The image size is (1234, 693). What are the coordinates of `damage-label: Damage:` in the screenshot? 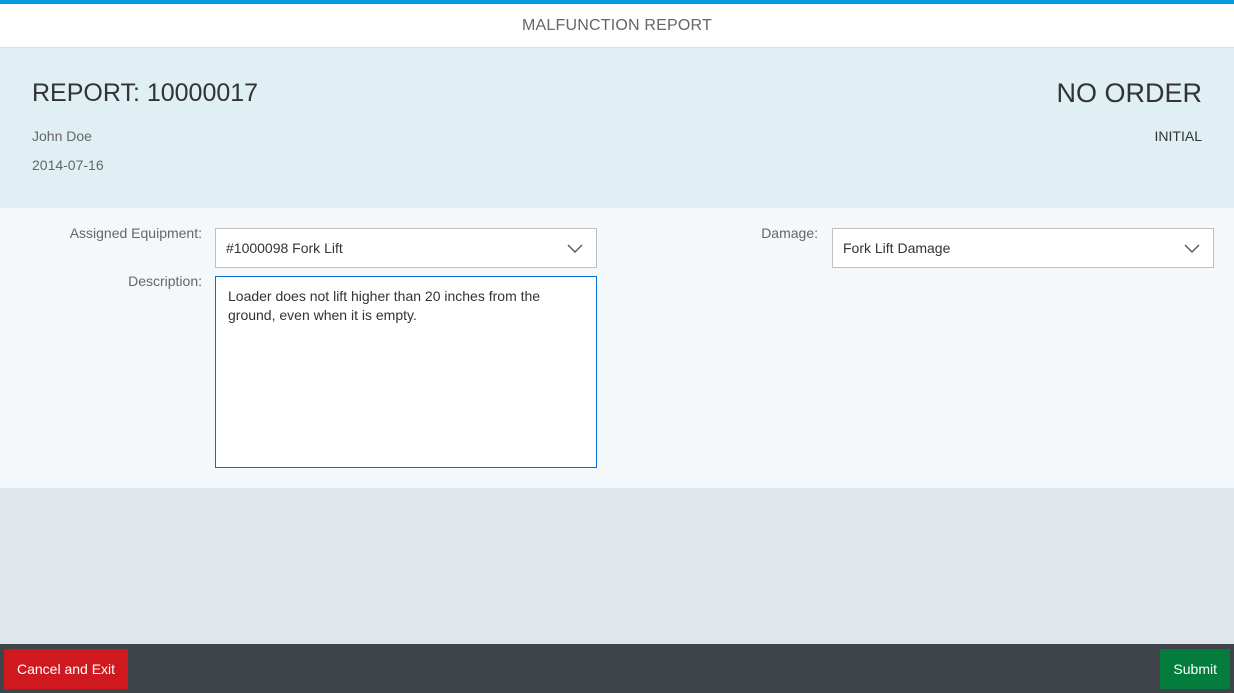 It's located at (789, 233).